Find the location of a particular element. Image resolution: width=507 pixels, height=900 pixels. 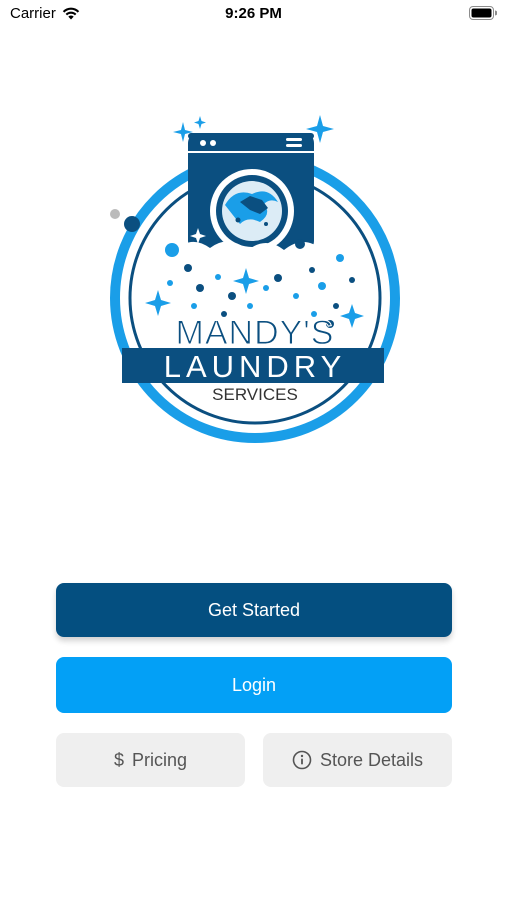

get-started-label: Get Started is located at coordinates (254, 609).